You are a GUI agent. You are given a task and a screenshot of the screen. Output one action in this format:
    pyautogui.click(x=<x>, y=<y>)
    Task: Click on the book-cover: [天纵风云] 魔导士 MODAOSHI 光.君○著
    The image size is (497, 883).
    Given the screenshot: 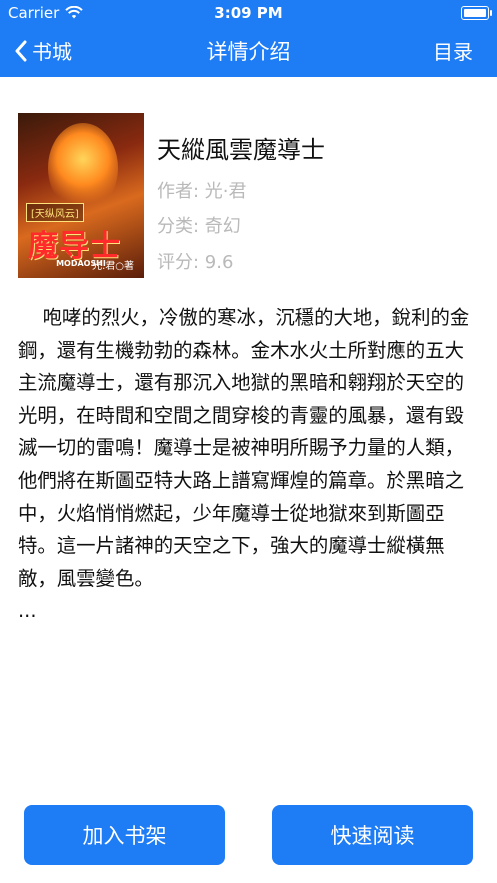 What is the action you would take?
    pyautogui.click(x=81, y=195)
    